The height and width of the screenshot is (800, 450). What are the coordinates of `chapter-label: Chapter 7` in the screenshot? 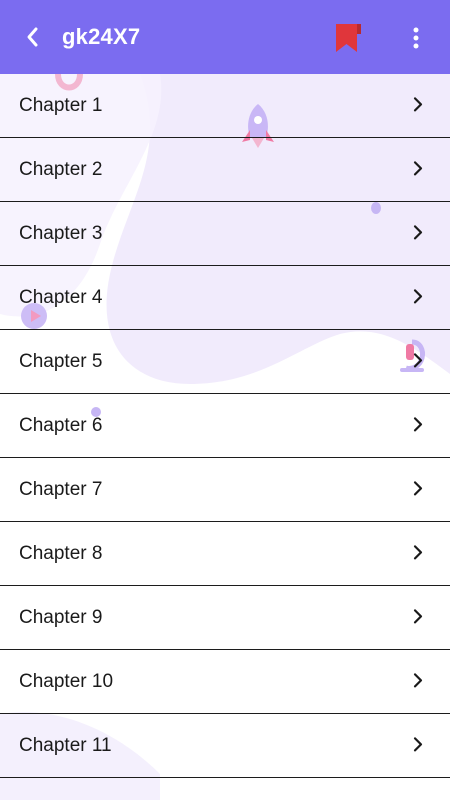 It's located at (61, 489).